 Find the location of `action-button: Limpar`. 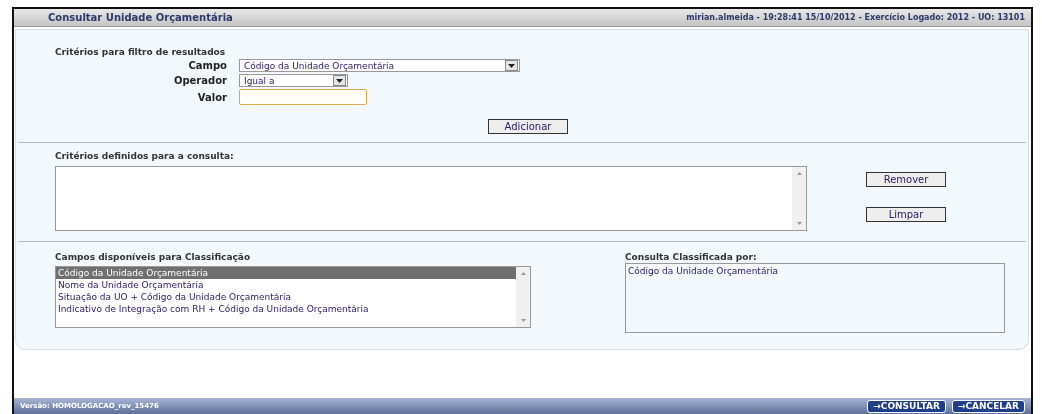

action-button: Limpar is located at coordinates (906, 214).